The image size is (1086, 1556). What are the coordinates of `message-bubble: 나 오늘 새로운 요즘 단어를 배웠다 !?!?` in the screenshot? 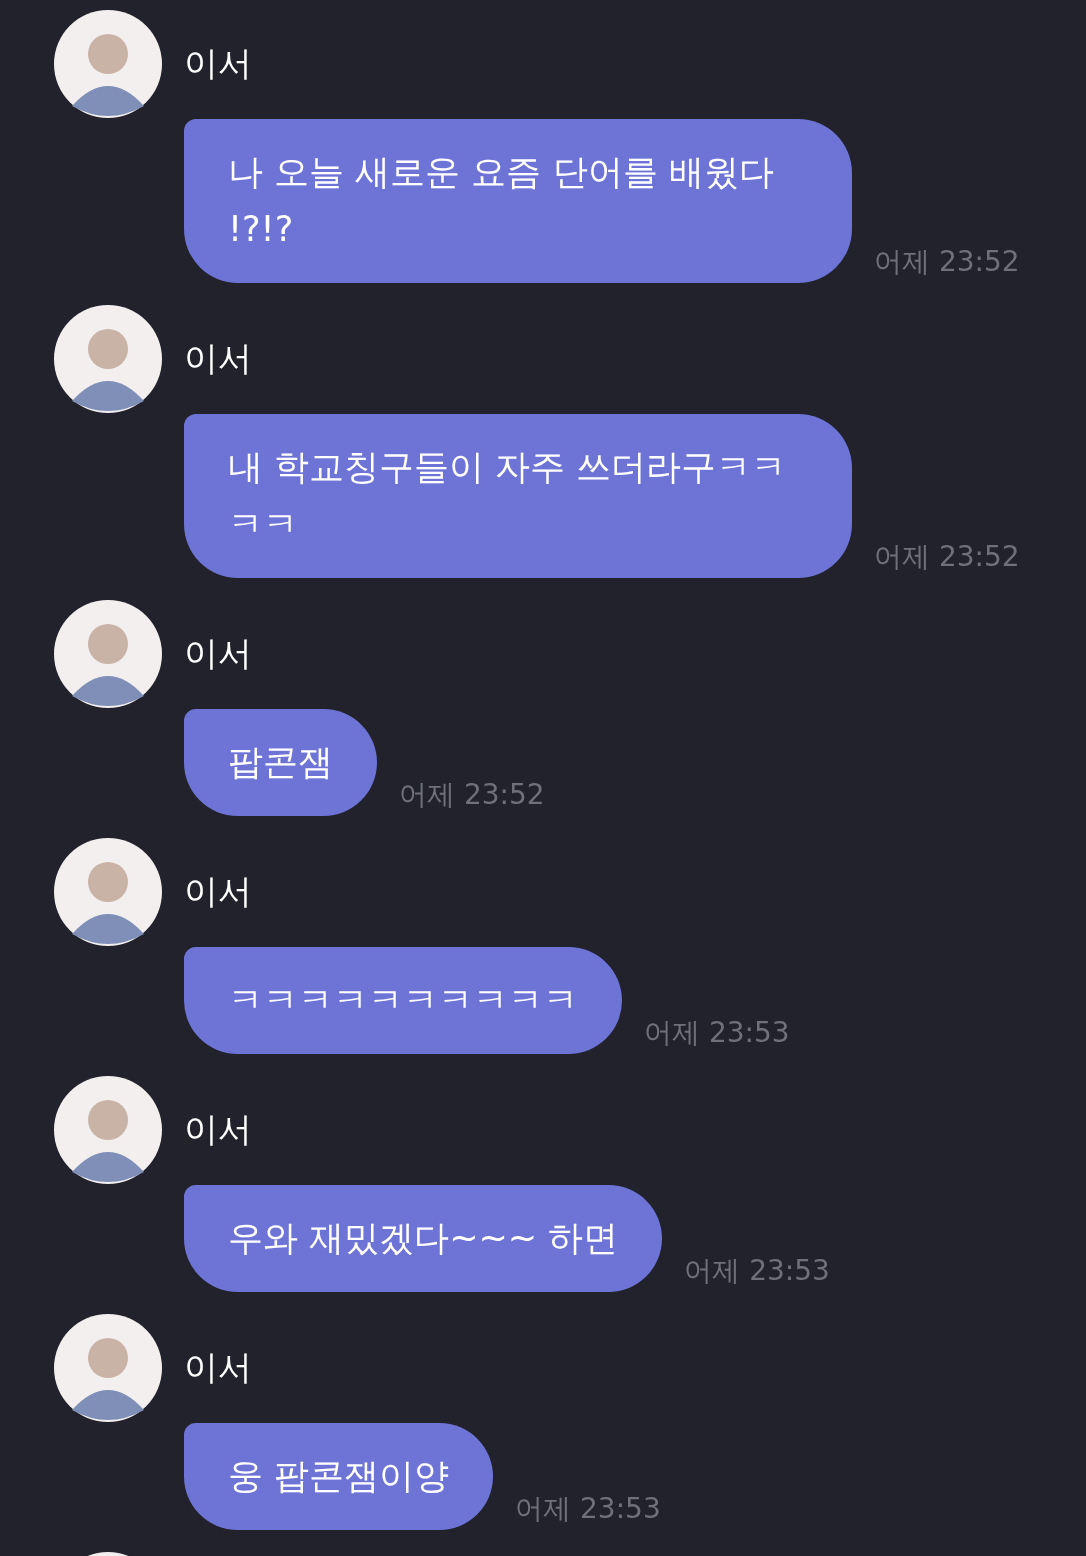 It's located at (518, 201).